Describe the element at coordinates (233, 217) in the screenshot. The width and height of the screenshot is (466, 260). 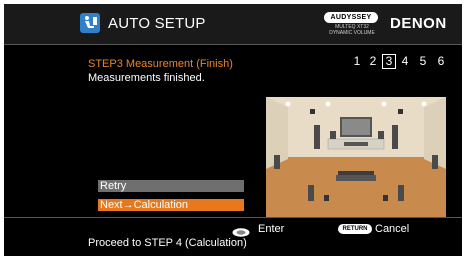
I see `footer-divider` at that location.